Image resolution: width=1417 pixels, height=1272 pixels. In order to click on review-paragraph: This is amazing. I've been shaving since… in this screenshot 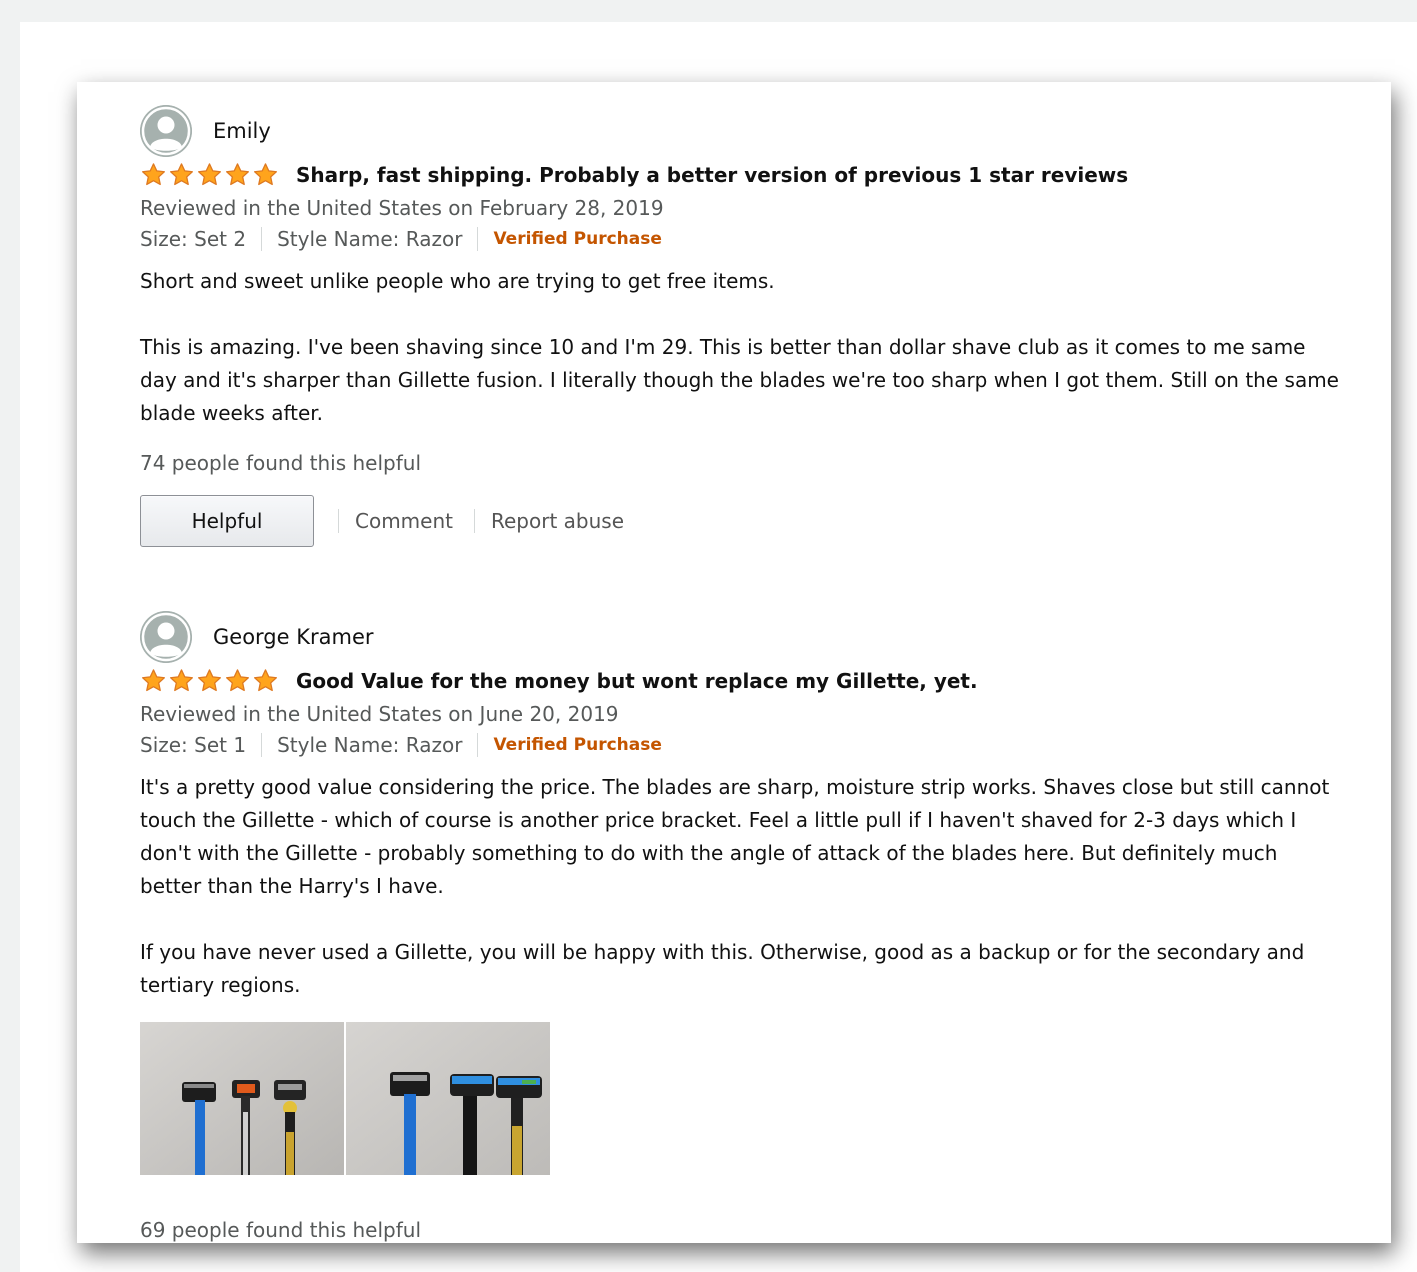, I will do `click(739, 380)`.